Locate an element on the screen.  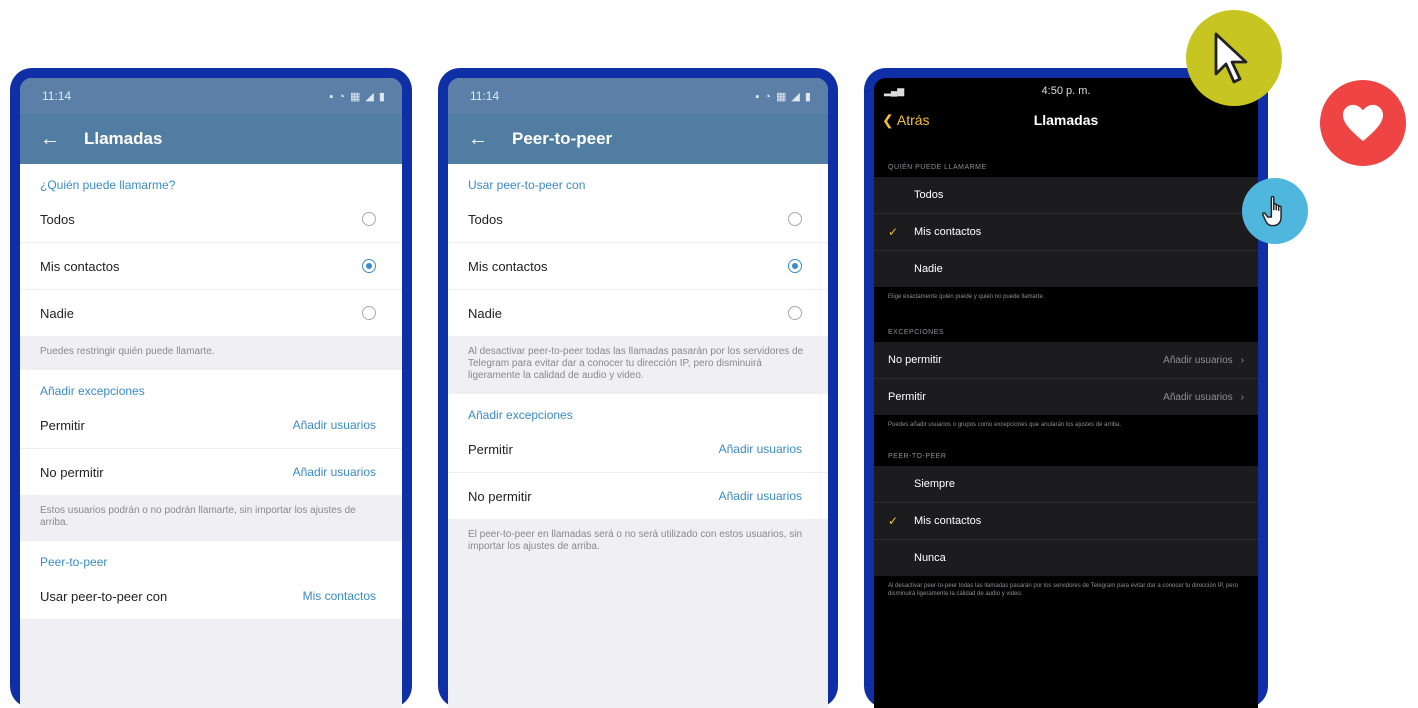
app-bar: ← Llamadas is located at coordinates (211, 139).